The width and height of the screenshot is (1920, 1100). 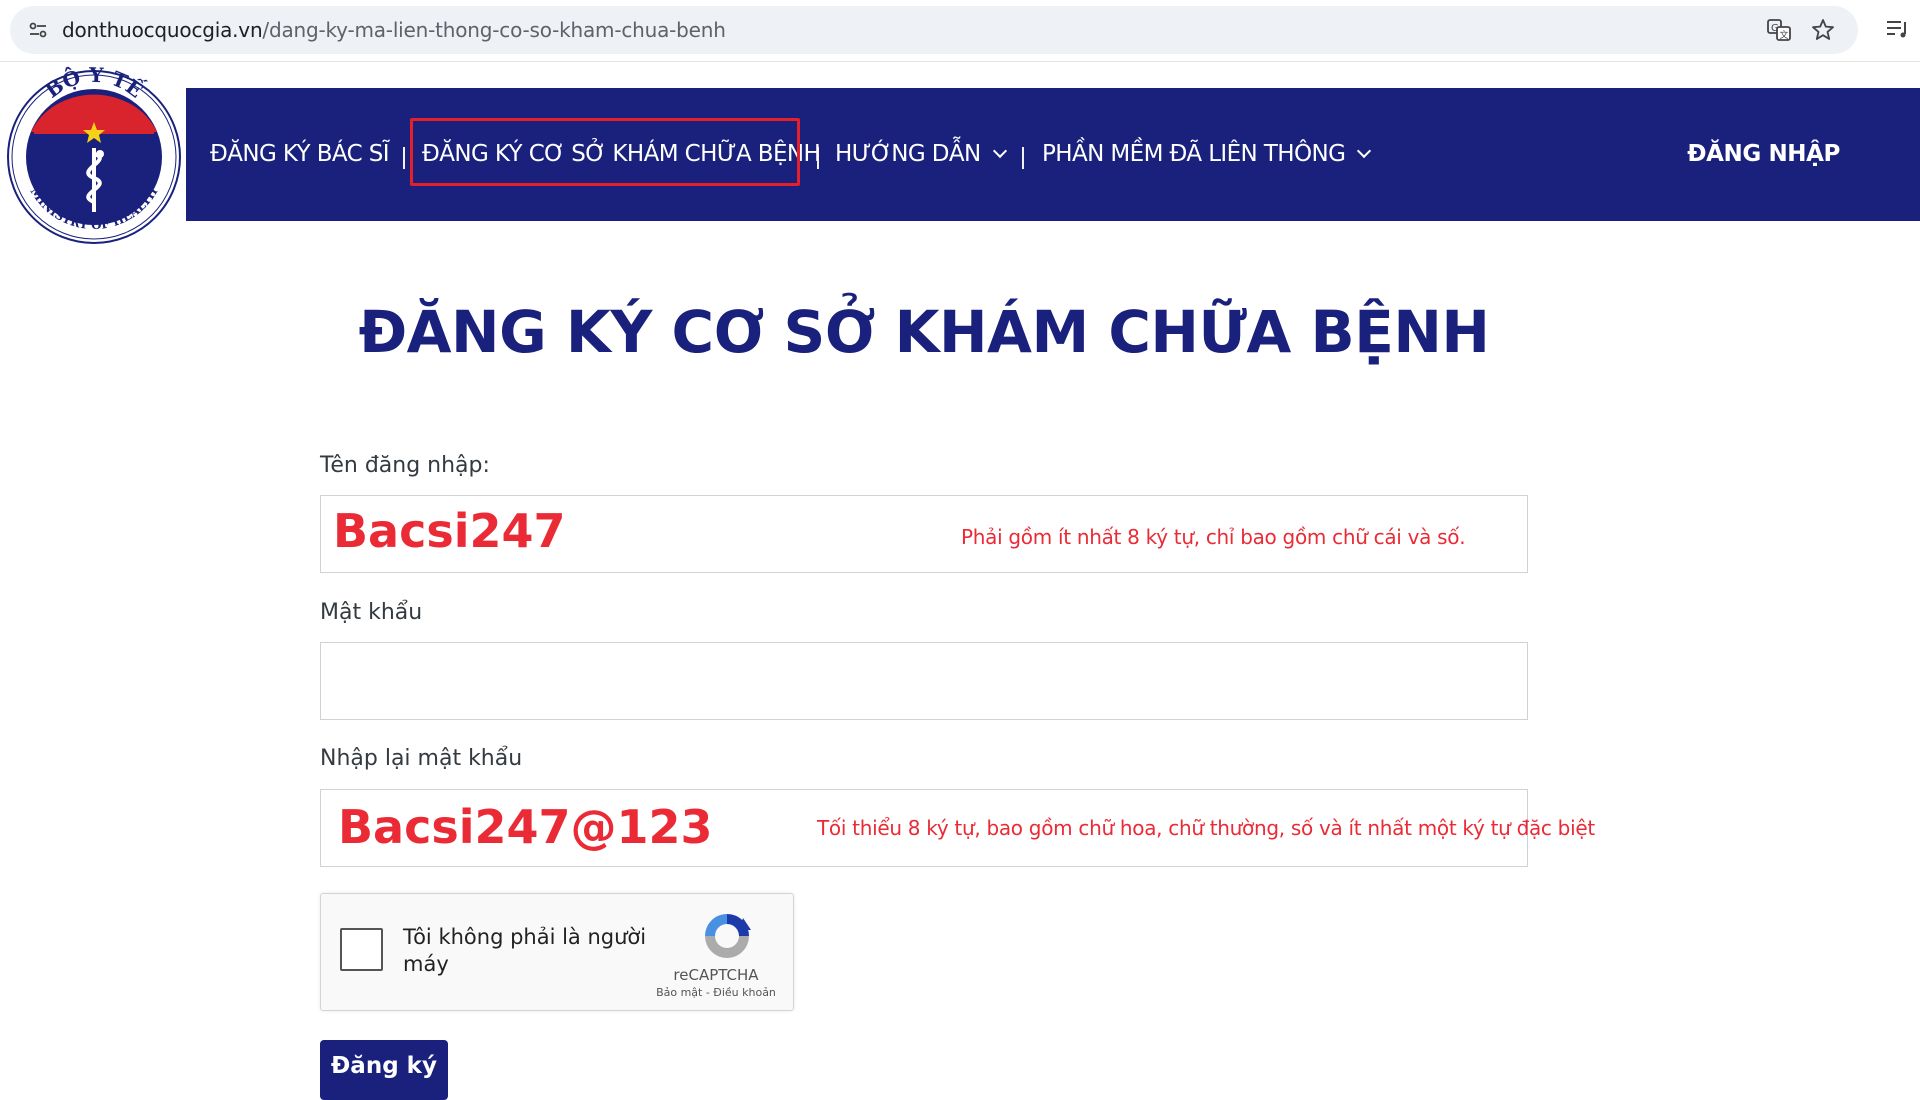 I want to click on password-label: Mật khẩu, so click(x=371, y=612).